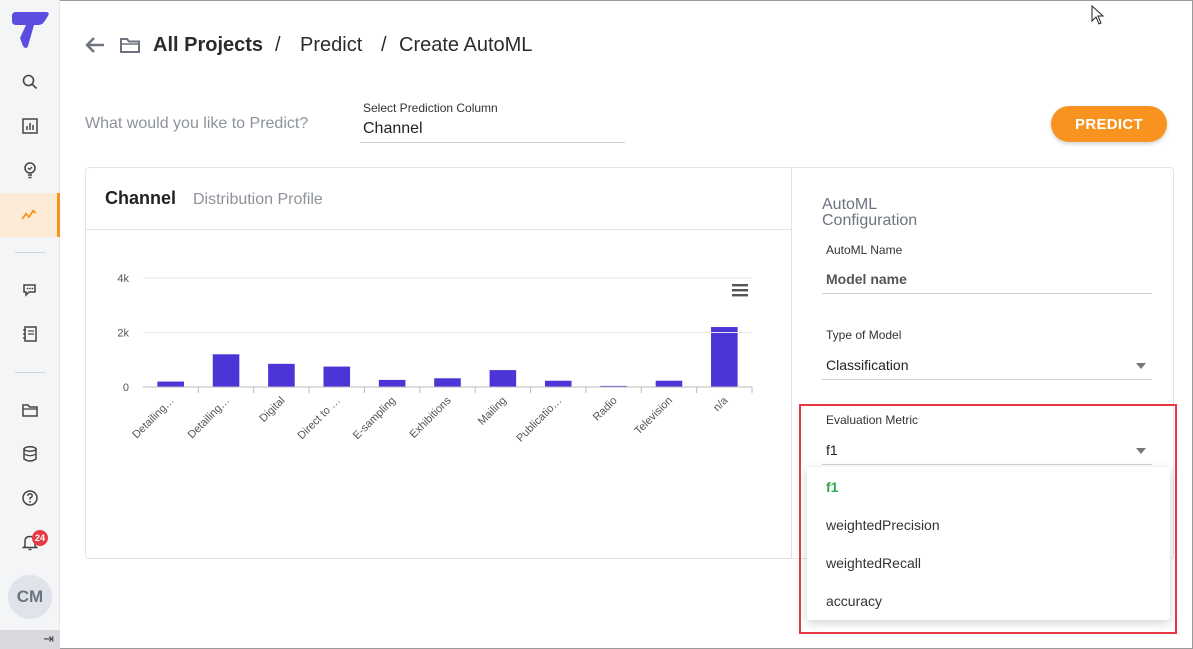 The image size is (1193, 649). Describe the element at coordinates (30, 170) in the screenshot. I see `lightbulb-icon` at that location.